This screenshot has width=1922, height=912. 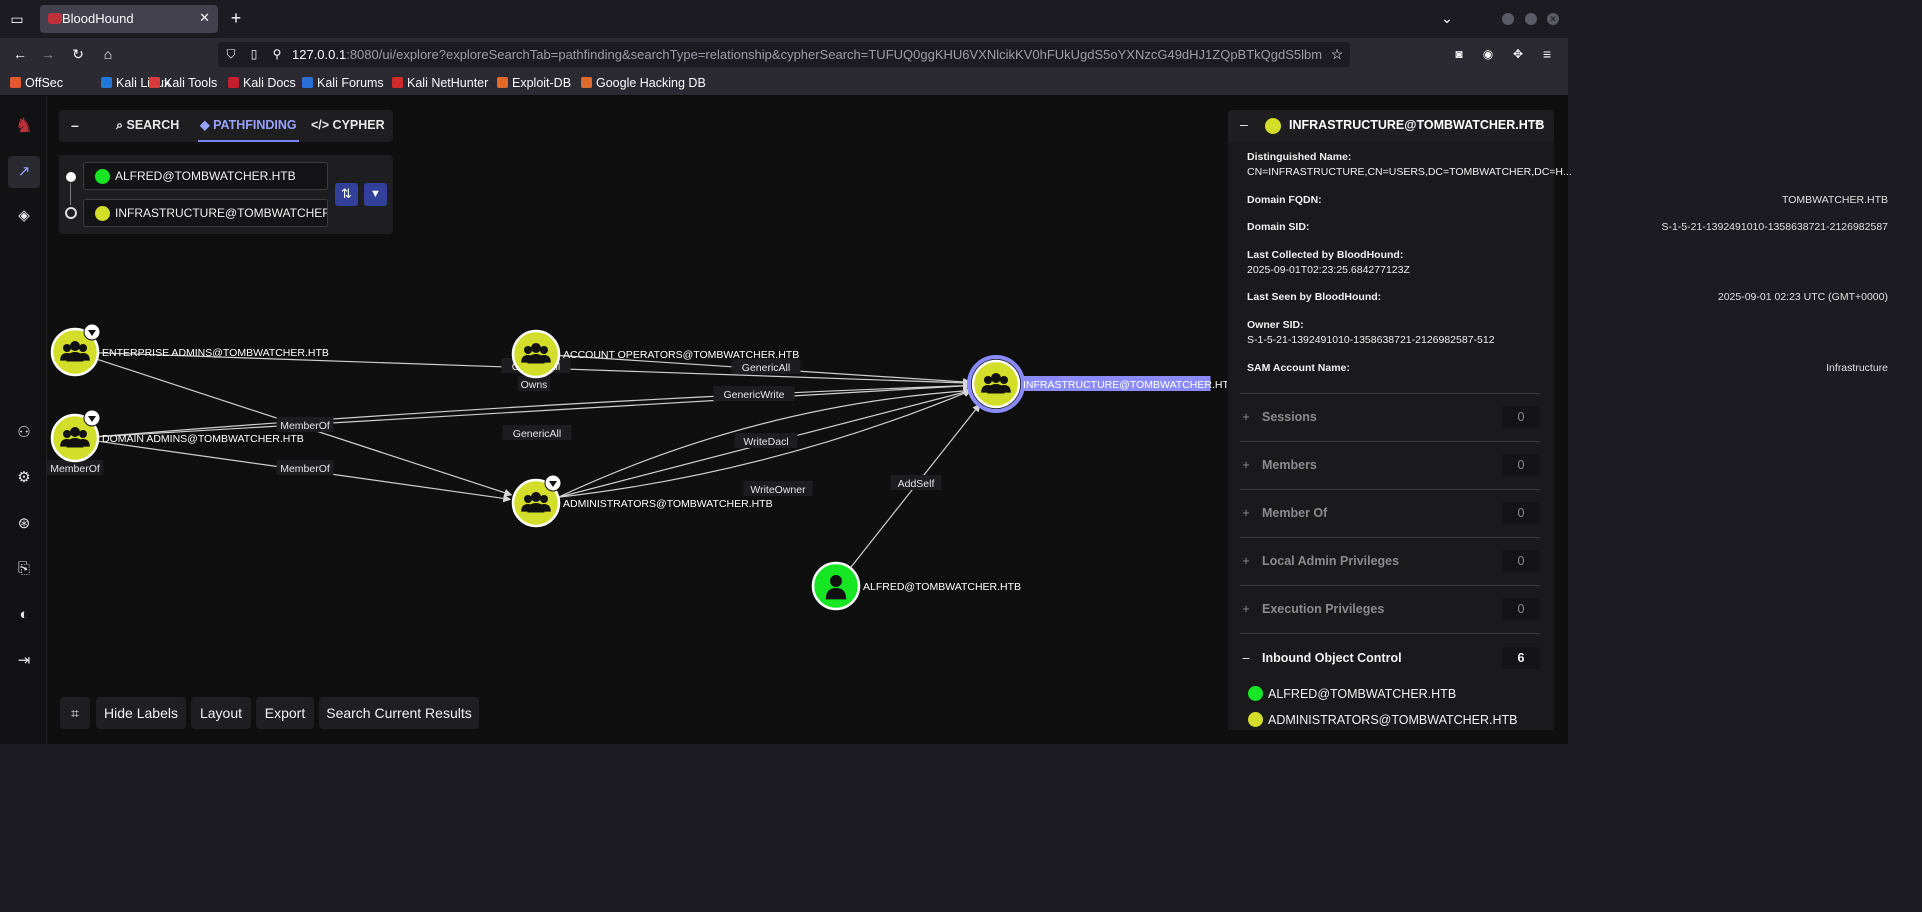 I want to click on graph-node-da: DOMAIN ADMINS@TOMBWATCHER.HTB, so click(x=177, y=436).